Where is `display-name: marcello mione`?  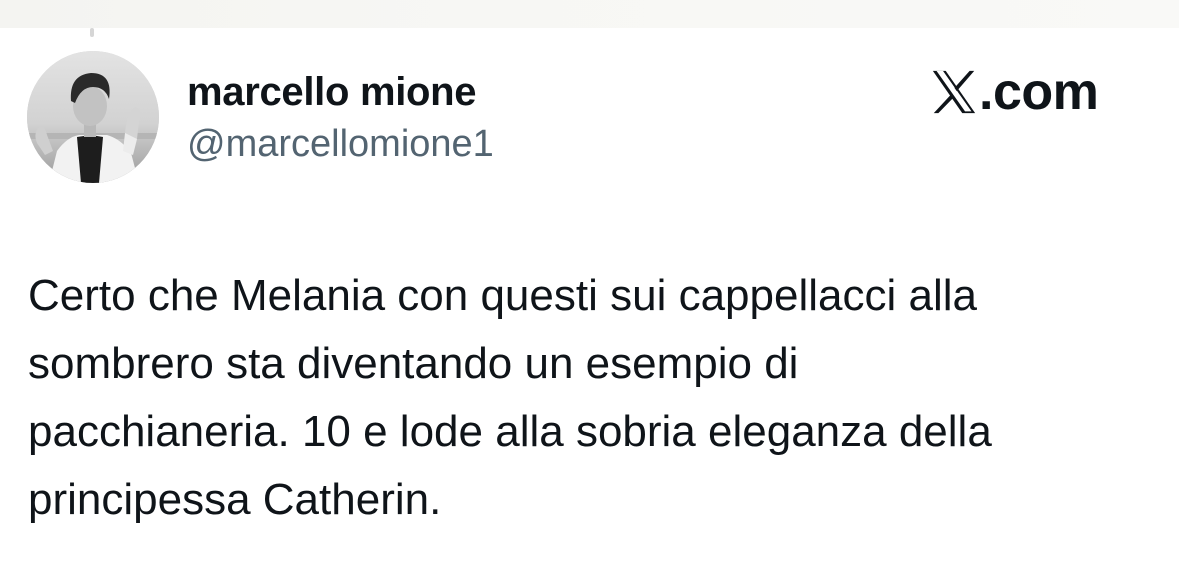 display-name: marcello mione is located at coordinates (332, 92).